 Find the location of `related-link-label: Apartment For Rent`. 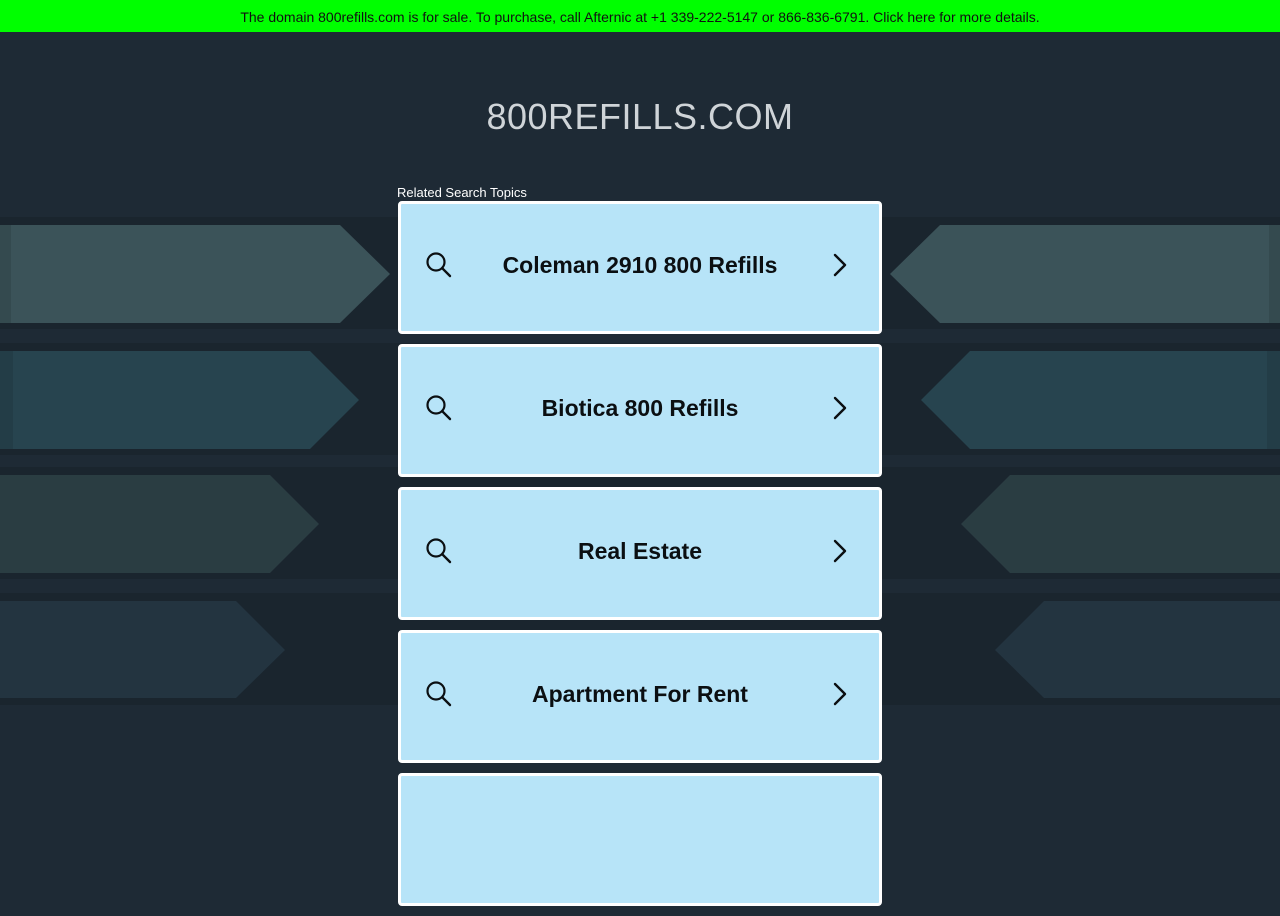

related-link-label: Apartment For Rent is located at coordinates (640, 694).